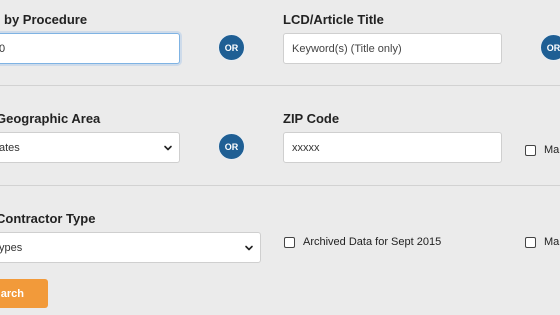  I want to click on procedure-input: 0, so click(90, 48).